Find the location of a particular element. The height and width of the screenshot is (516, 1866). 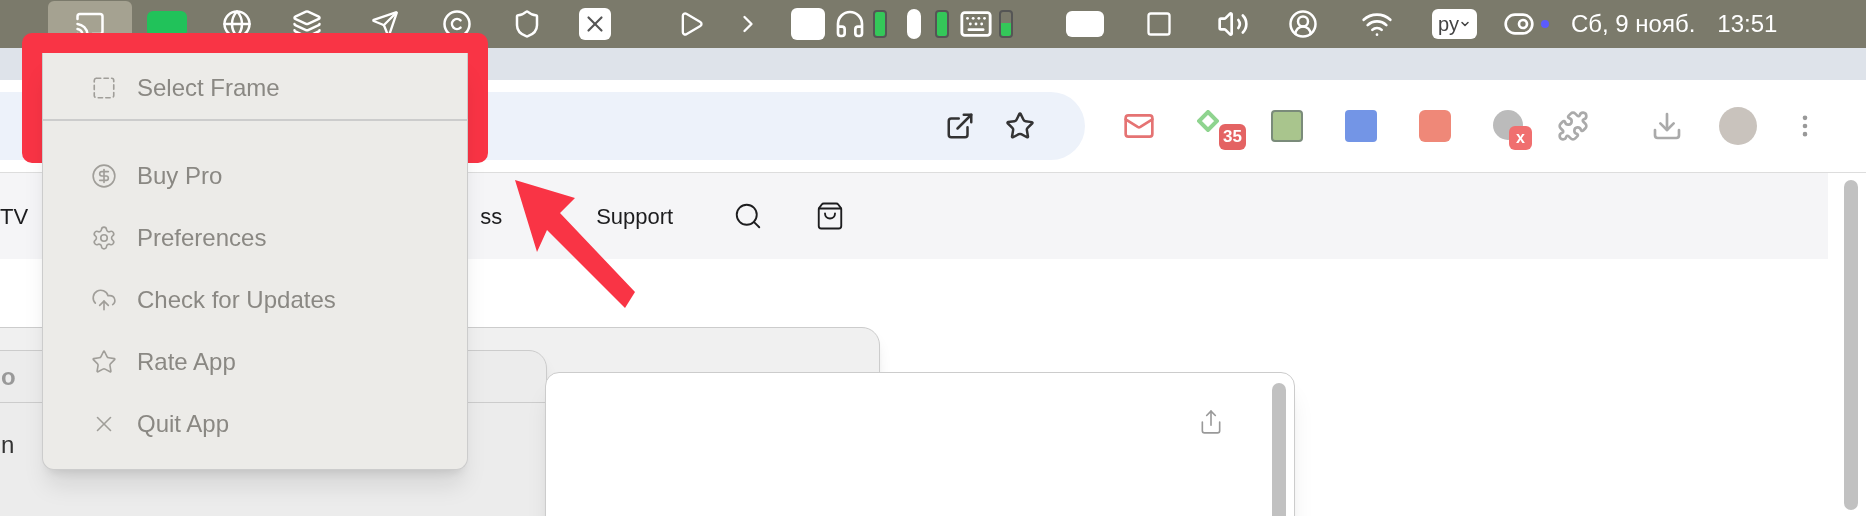

star-icon is located at coordinates (104, 362).